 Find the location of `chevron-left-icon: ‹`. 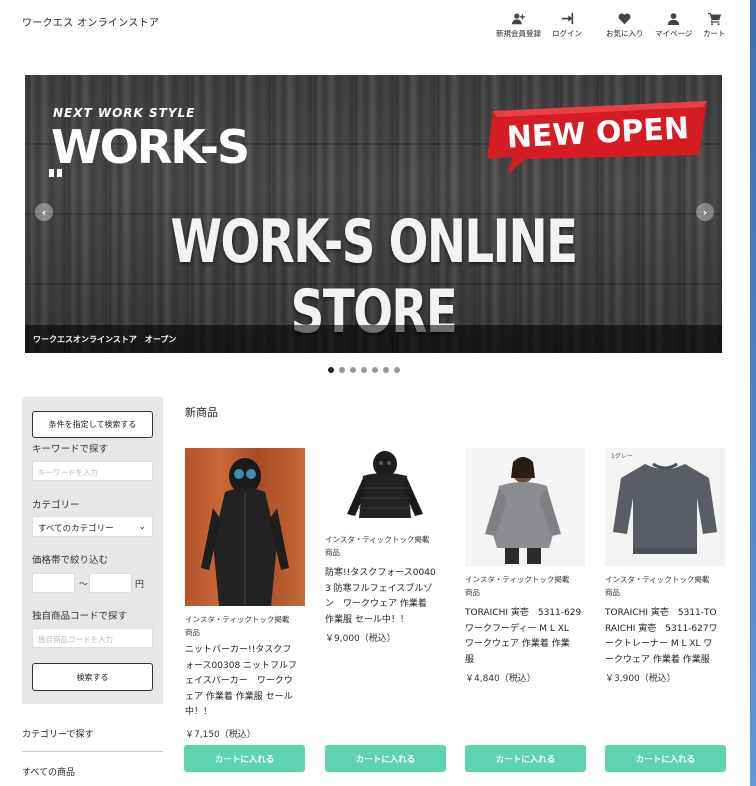

chevron-left-icon: ‹ is located at coordinates (44, 212).